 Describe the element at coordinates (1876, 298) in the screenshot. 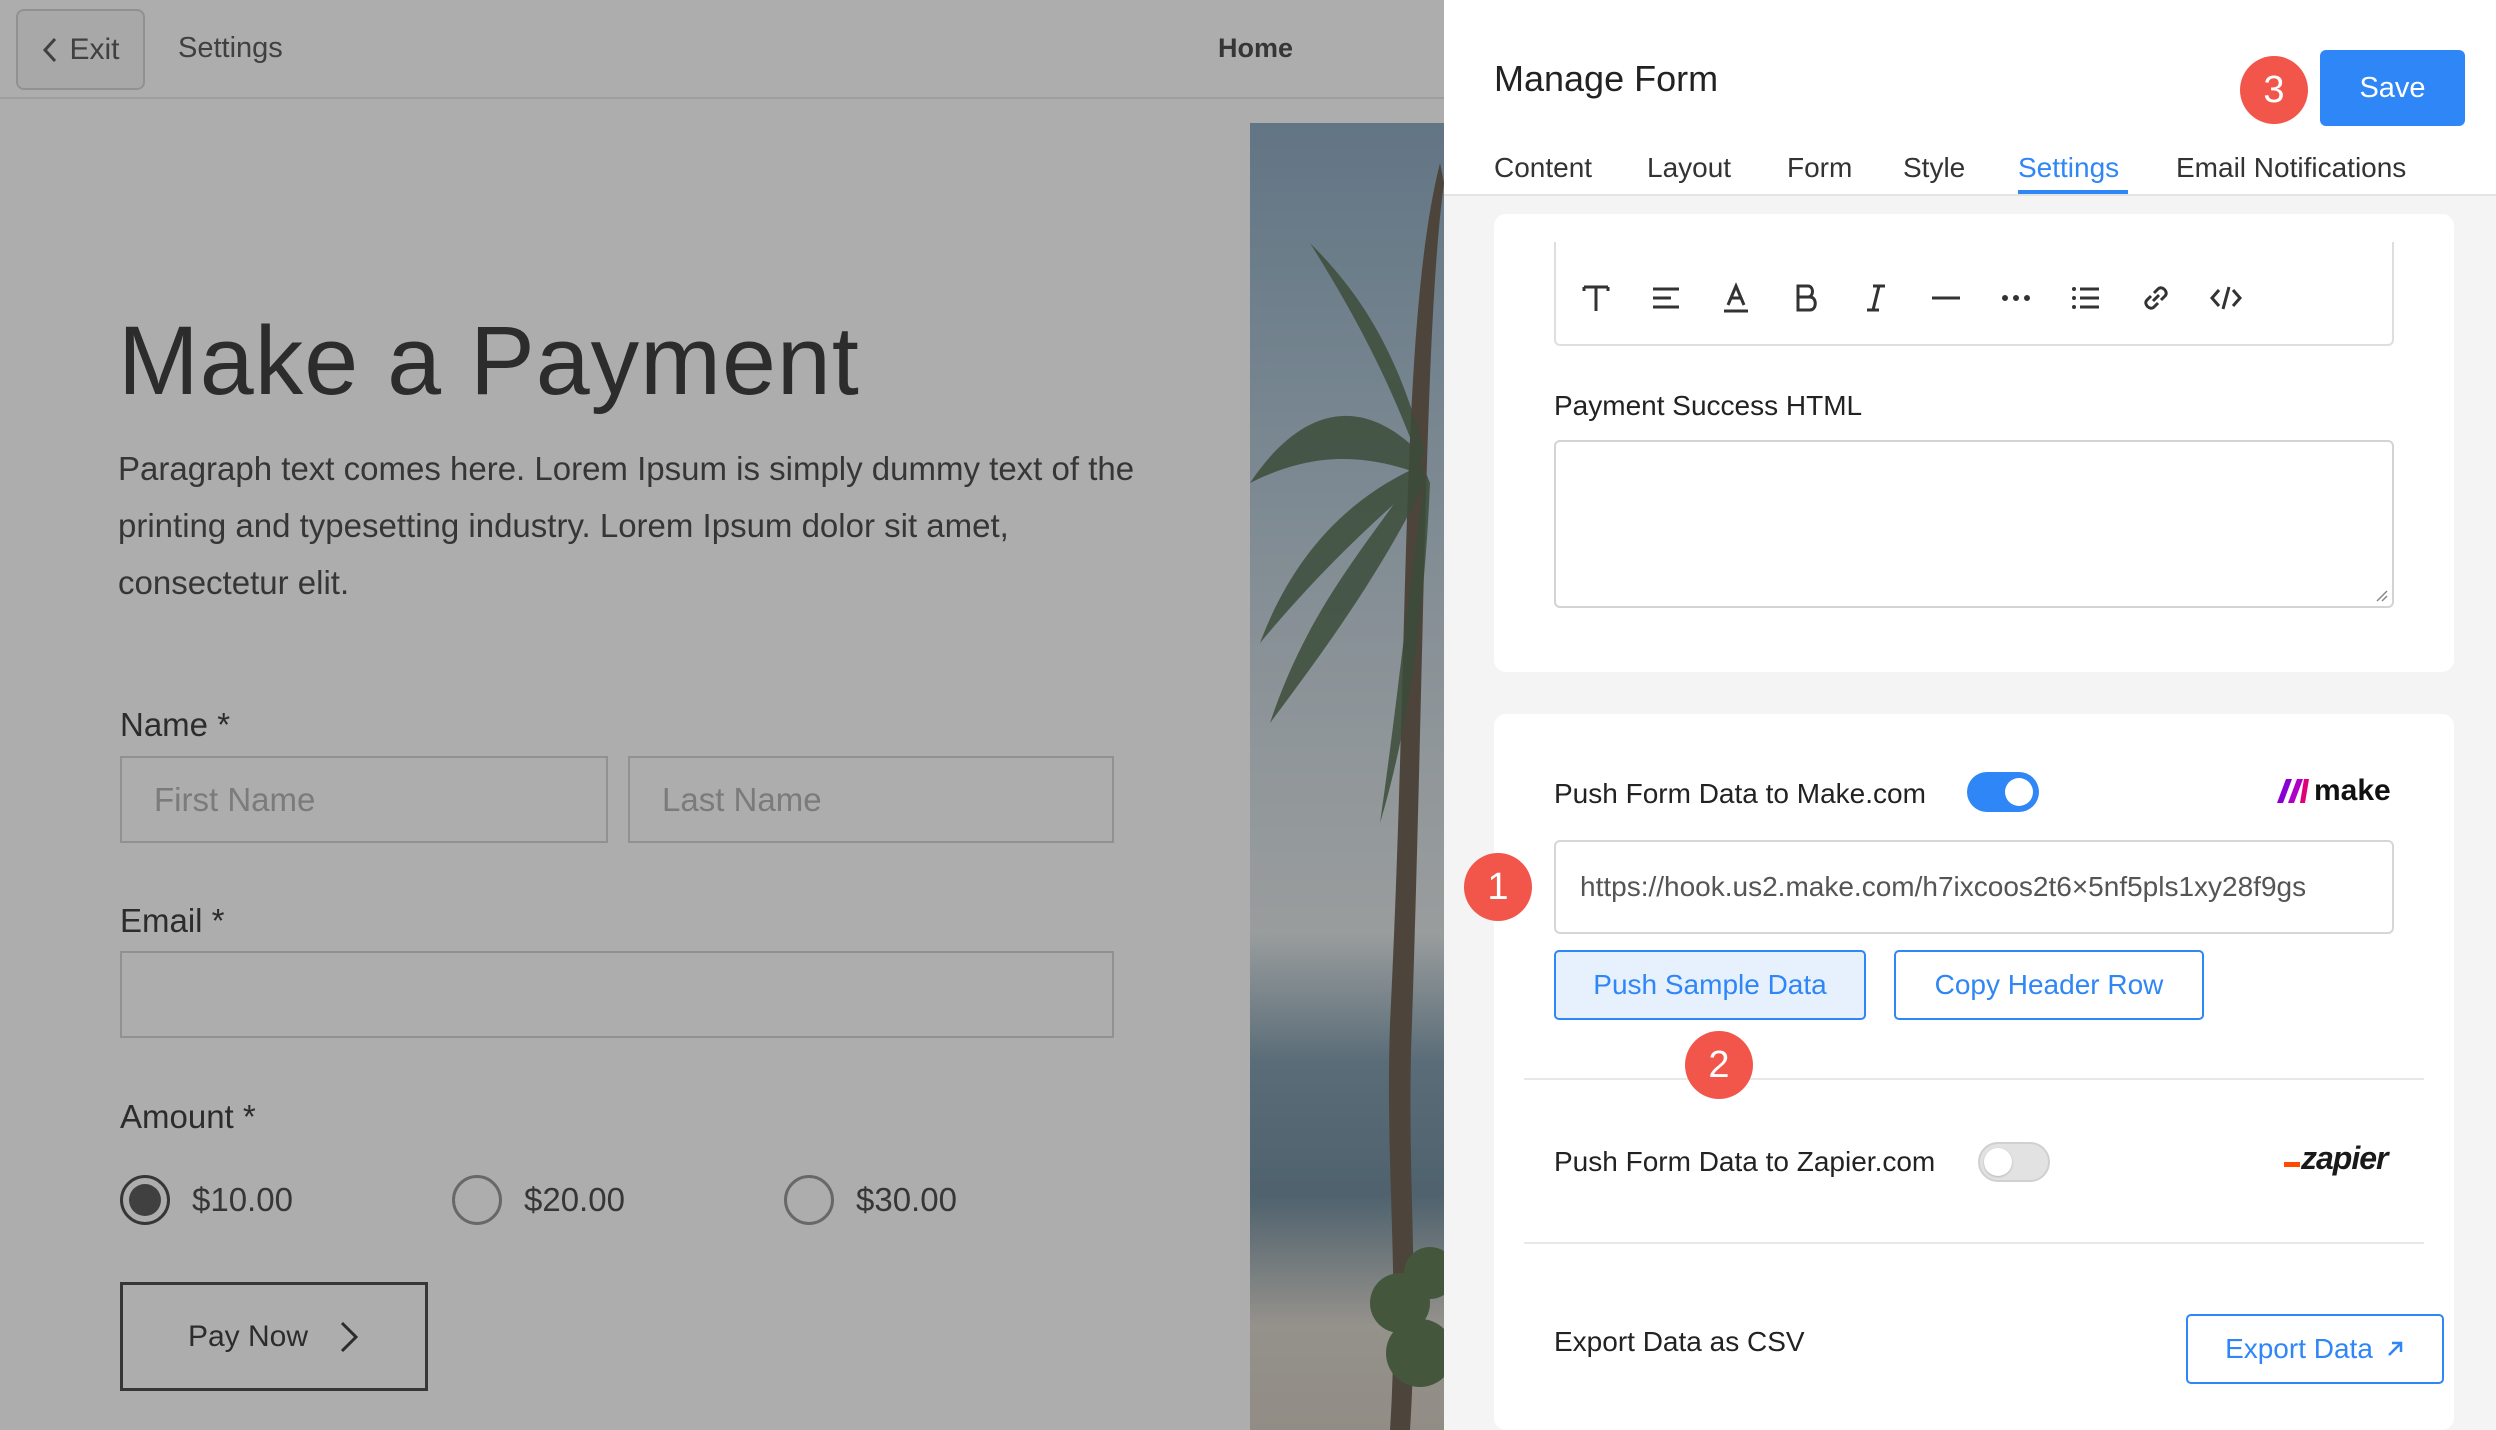

I see `italic-icon` at that location.